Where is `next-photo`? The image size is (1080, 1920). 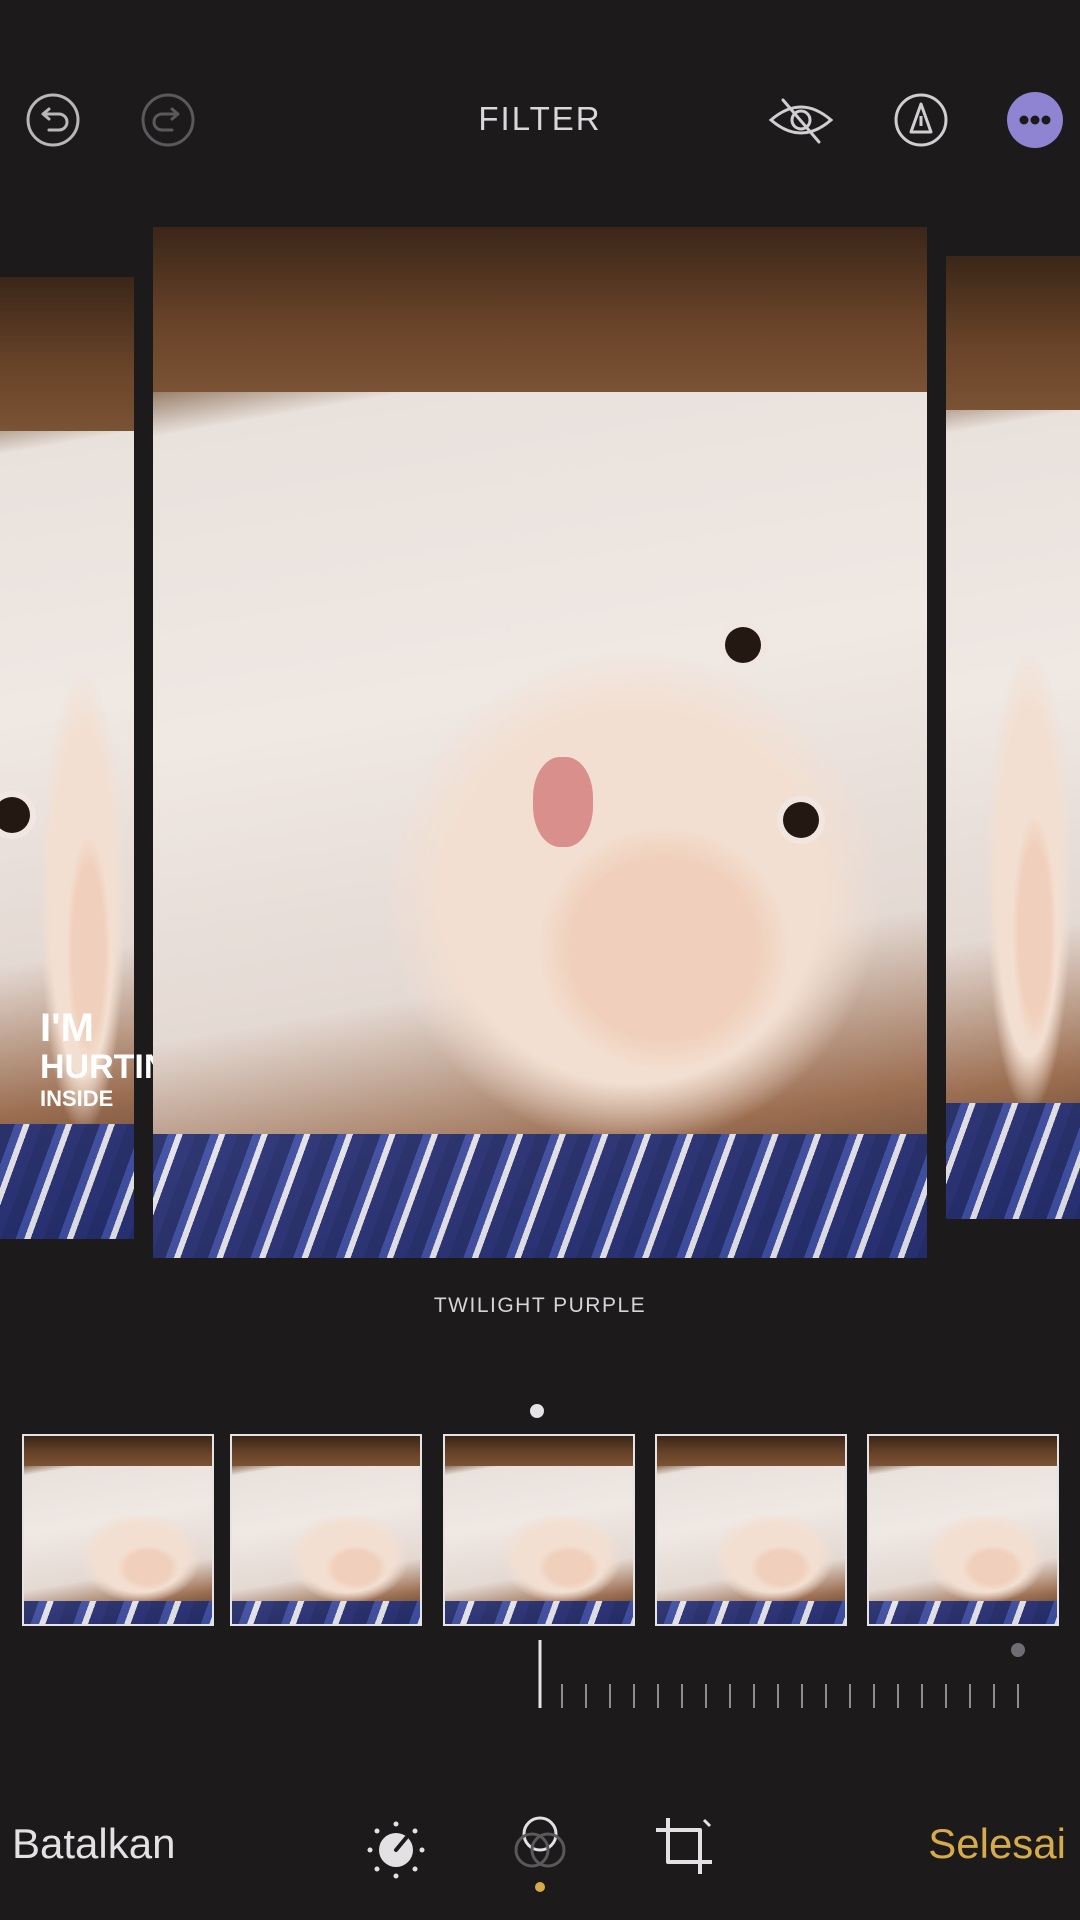
next-photo is located at coordinates (1013, 737).